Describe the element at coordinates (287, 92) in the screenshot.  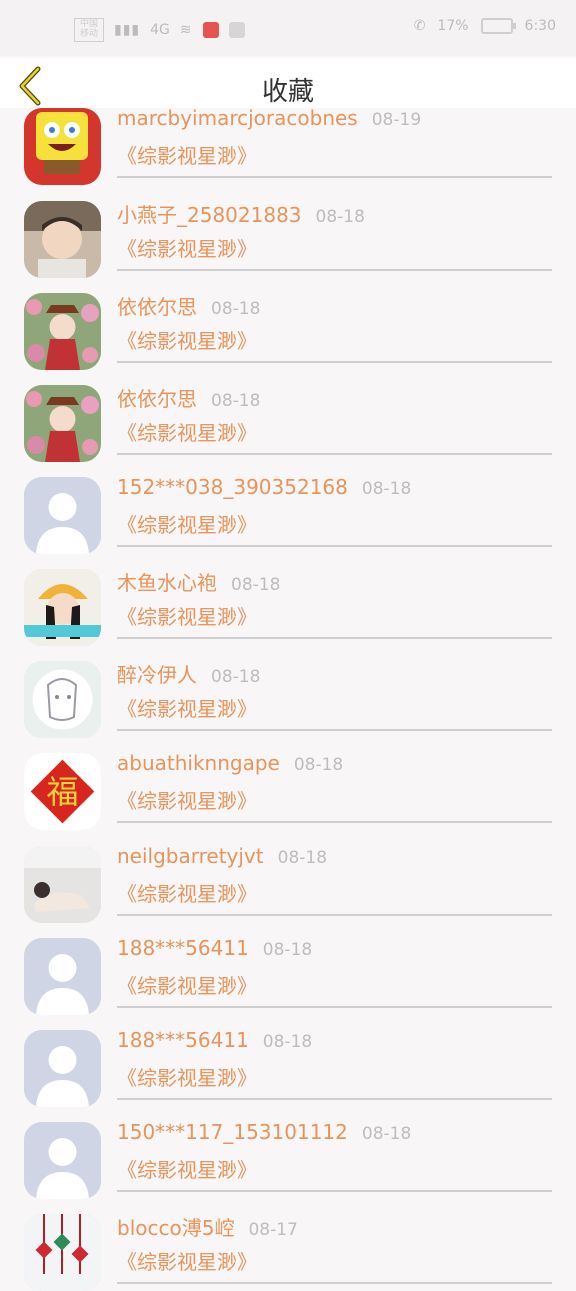
I see `page-title: 收藏` at that location.